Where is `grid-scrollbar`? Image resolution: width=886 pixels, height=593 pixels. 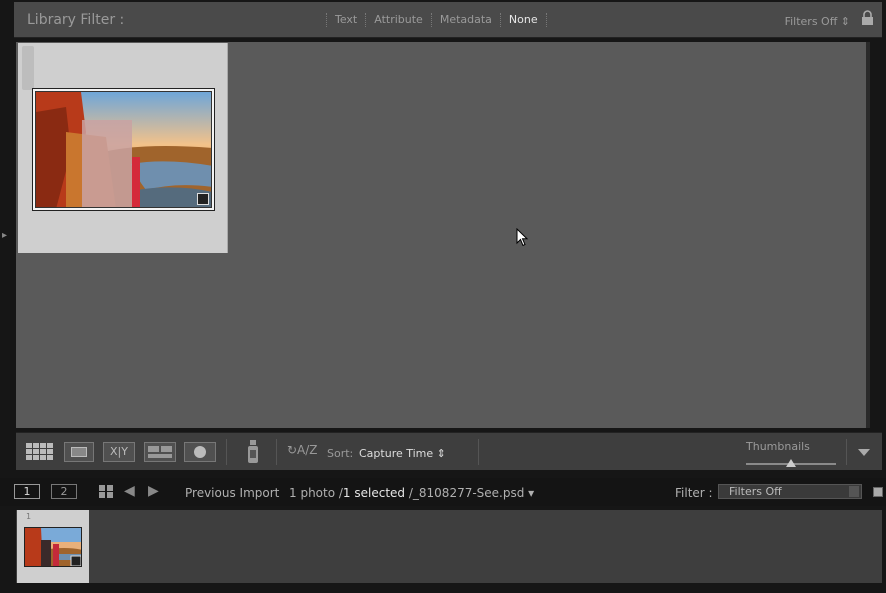
grid-scrollbar is located at coordinates (868, 235).